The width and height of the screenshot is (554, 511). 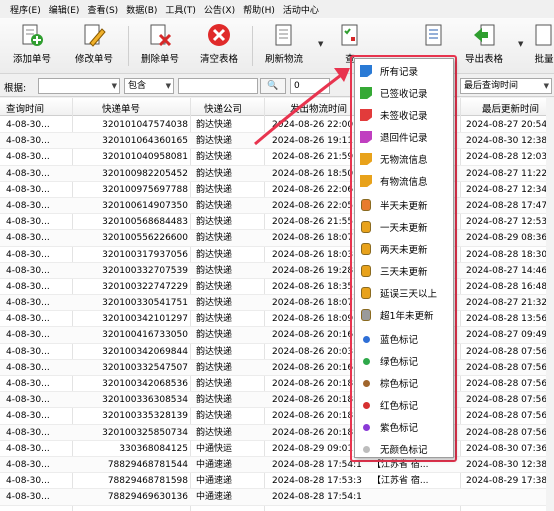 What do you see at coordinates (64, 9) in the screenshot?
I see `menu-edit: 编辑(E)` at bounding box center [64, 9].